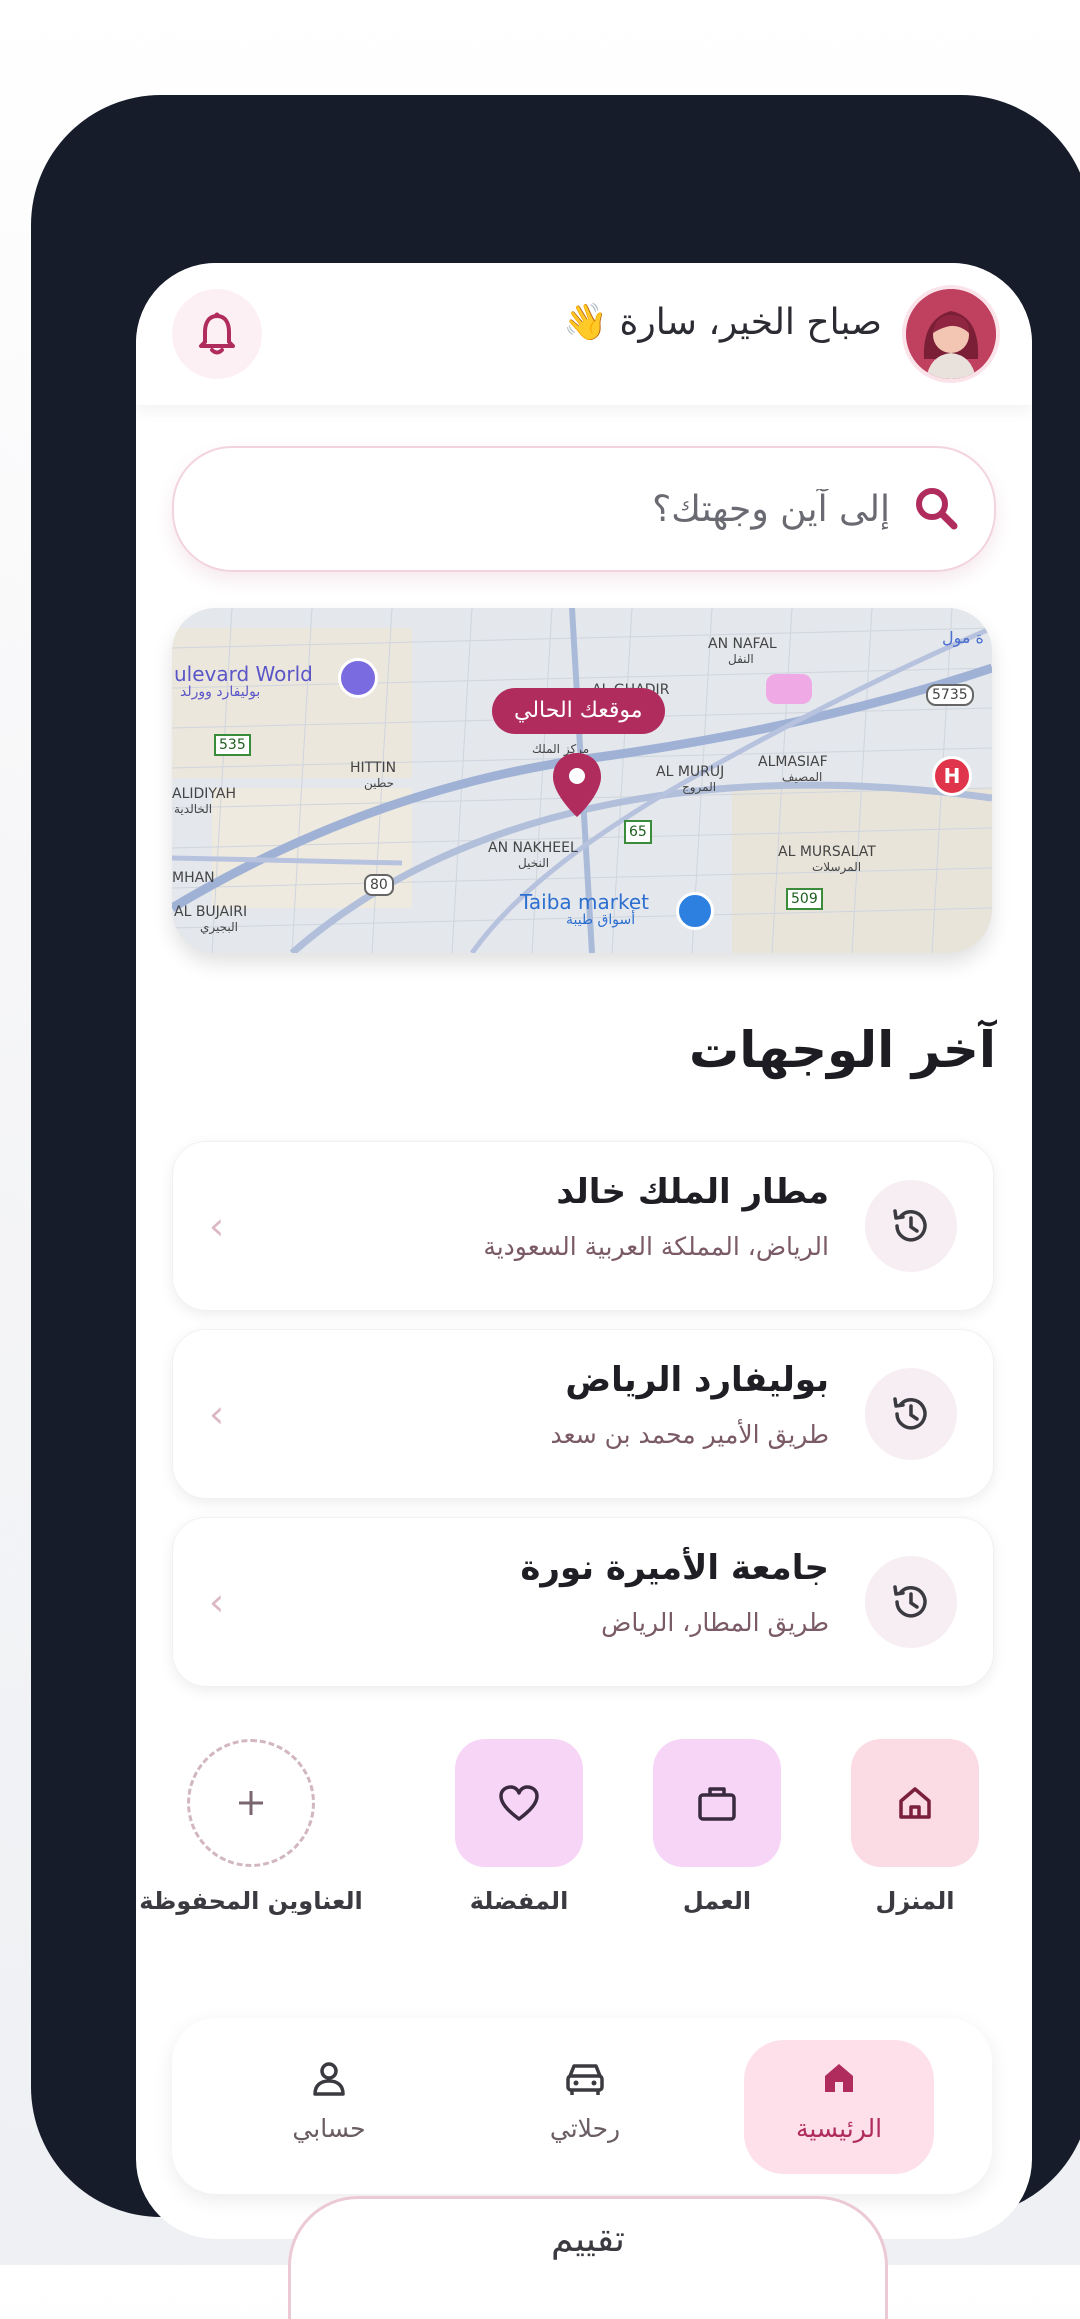  Describe the element at coordinates (329, 2128) in the screenshot. I see `nav-label: حسابي` at that location.